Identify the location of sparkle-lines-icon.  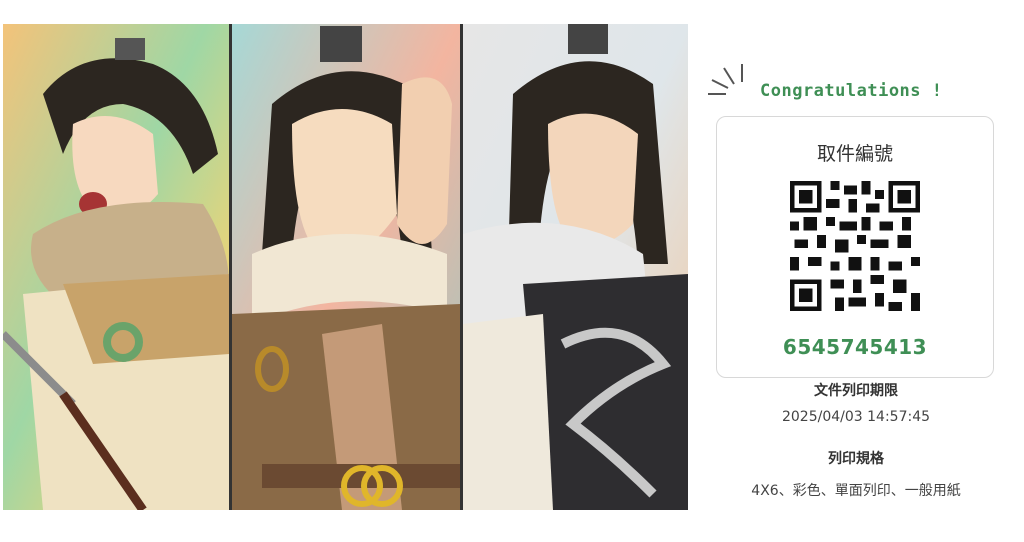
(725, 79).